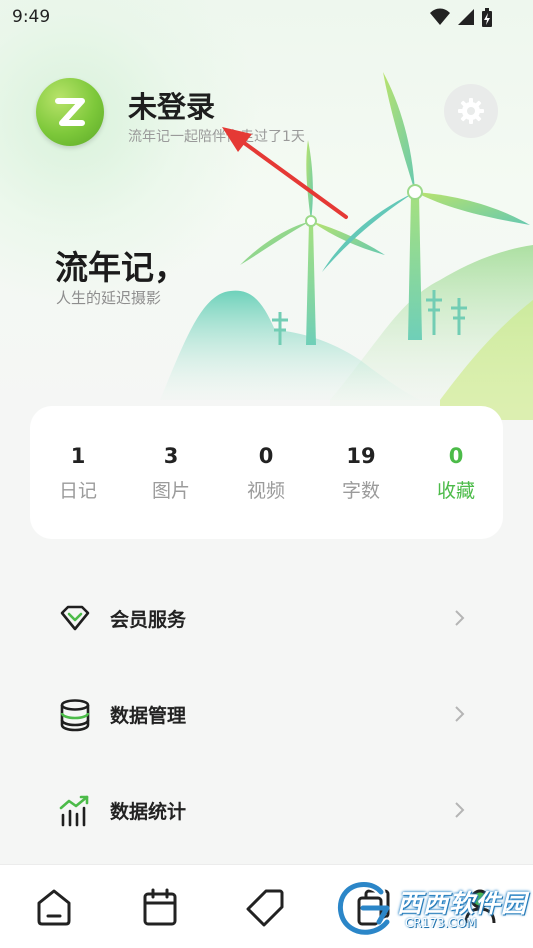 Image resolution: width=533 pixels, height=948 pixels. What do you see at coordinates (160, 907) in the screenshot?
I see `calendar-icon` at bounding box center [160, 907].